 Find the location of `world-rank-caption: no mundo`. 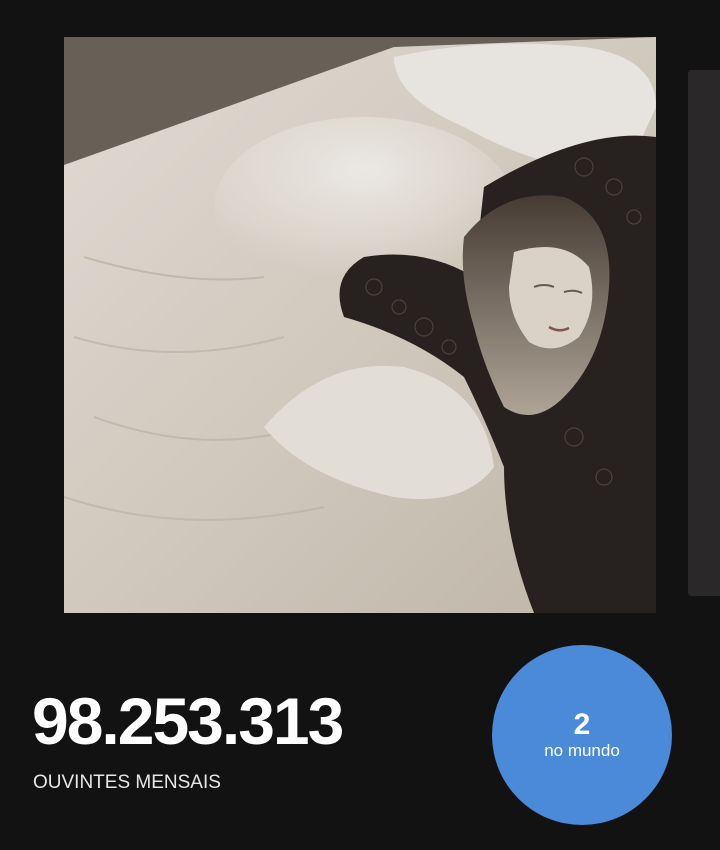

world-rank-caption: no mundo is located at coordinates (582, 750).